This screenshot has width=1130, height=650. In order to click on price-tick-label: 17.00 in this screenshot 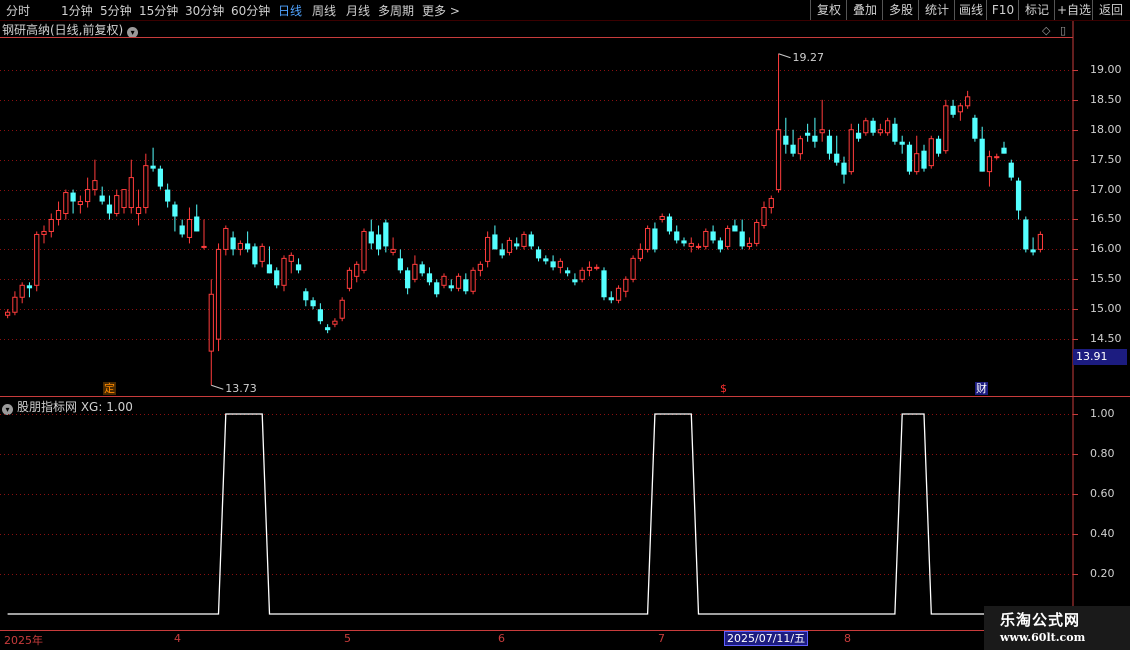, I will do `click(1106, 189)`.